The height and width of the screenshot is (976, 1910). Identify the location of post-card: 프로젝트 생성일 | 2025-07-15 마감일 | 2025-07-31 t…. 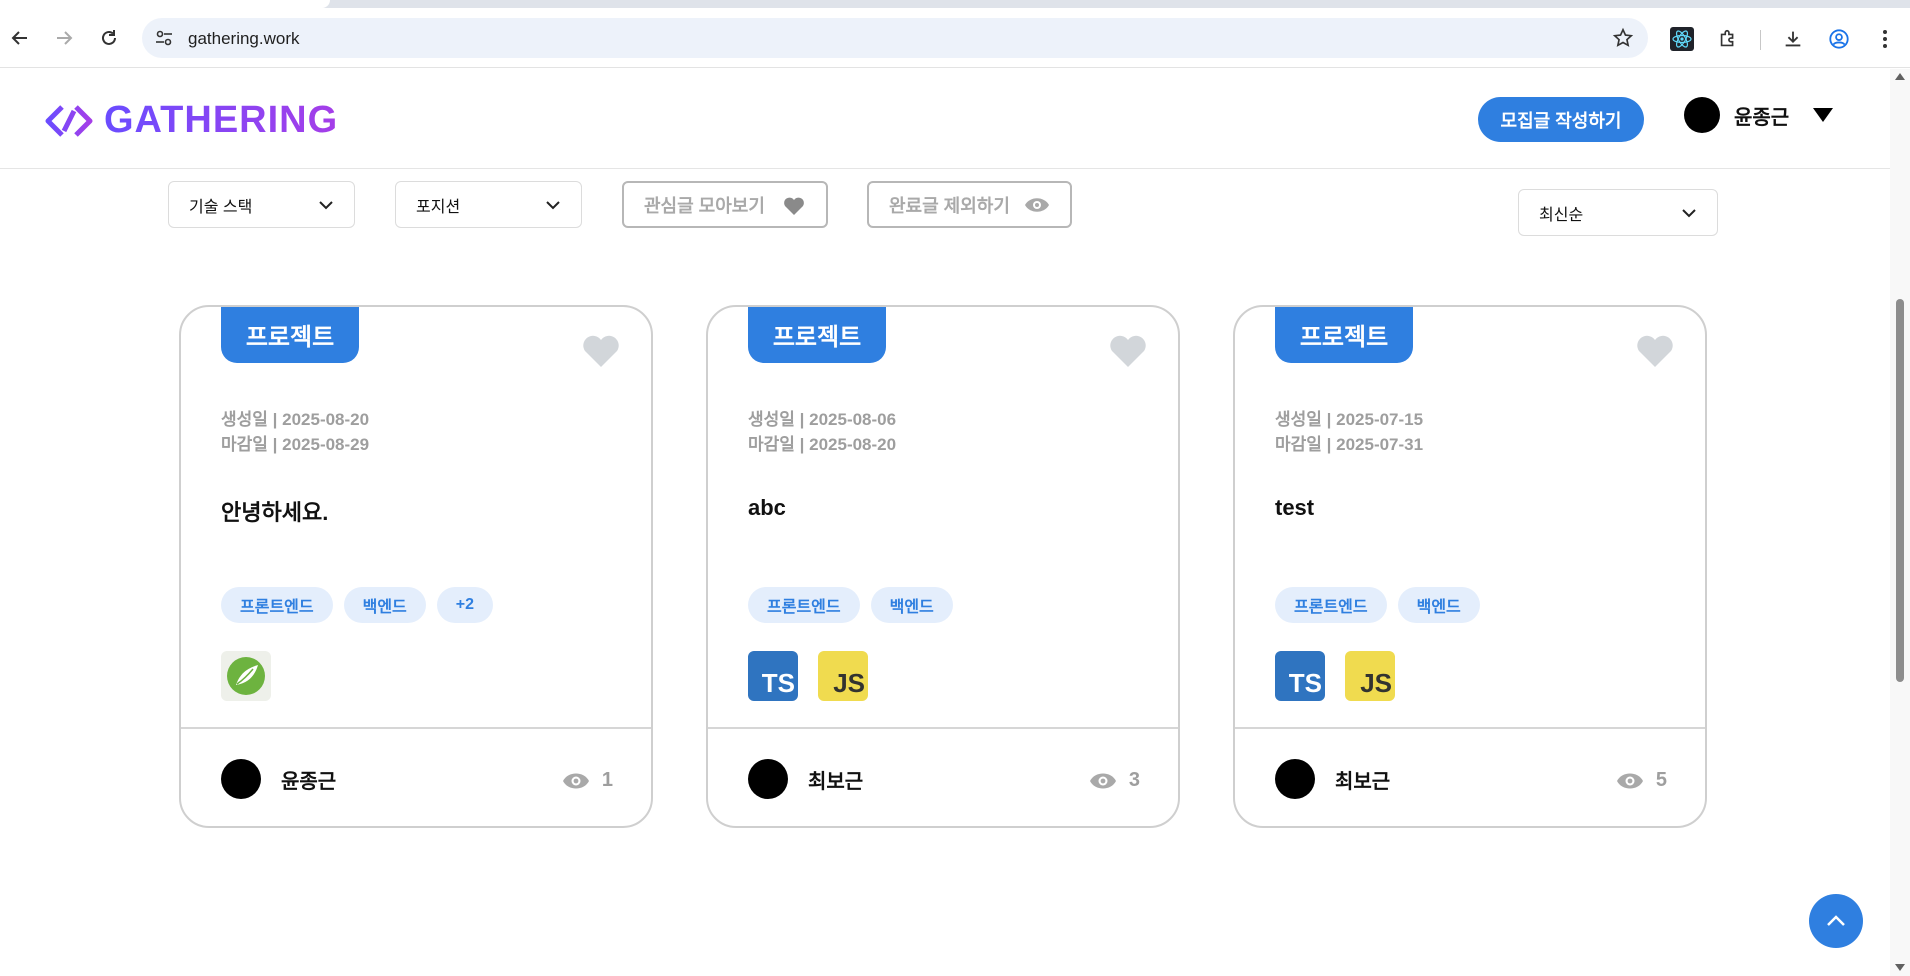
(1470, 566).